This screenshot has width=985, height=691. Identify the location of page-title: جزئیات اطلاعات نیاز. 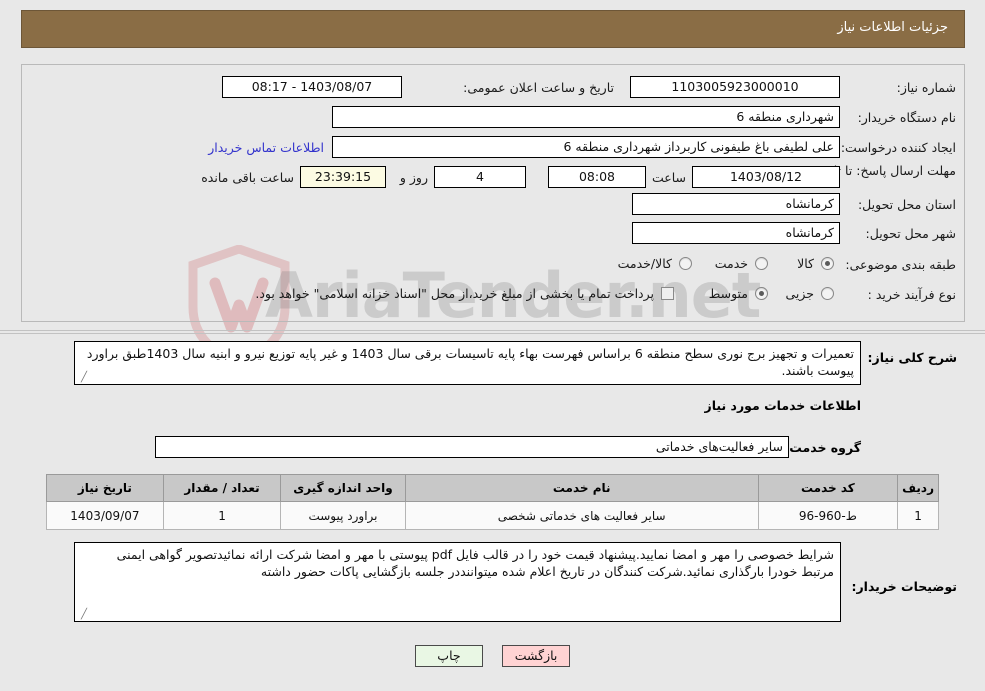
(892, 27).